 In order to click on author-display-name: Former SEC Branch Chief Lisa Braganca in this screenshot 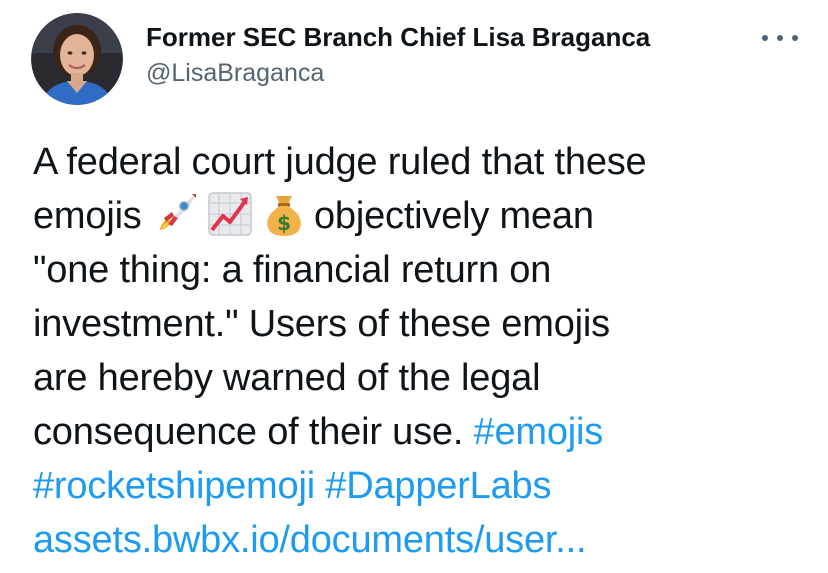, I will do `click(446, 37)`.